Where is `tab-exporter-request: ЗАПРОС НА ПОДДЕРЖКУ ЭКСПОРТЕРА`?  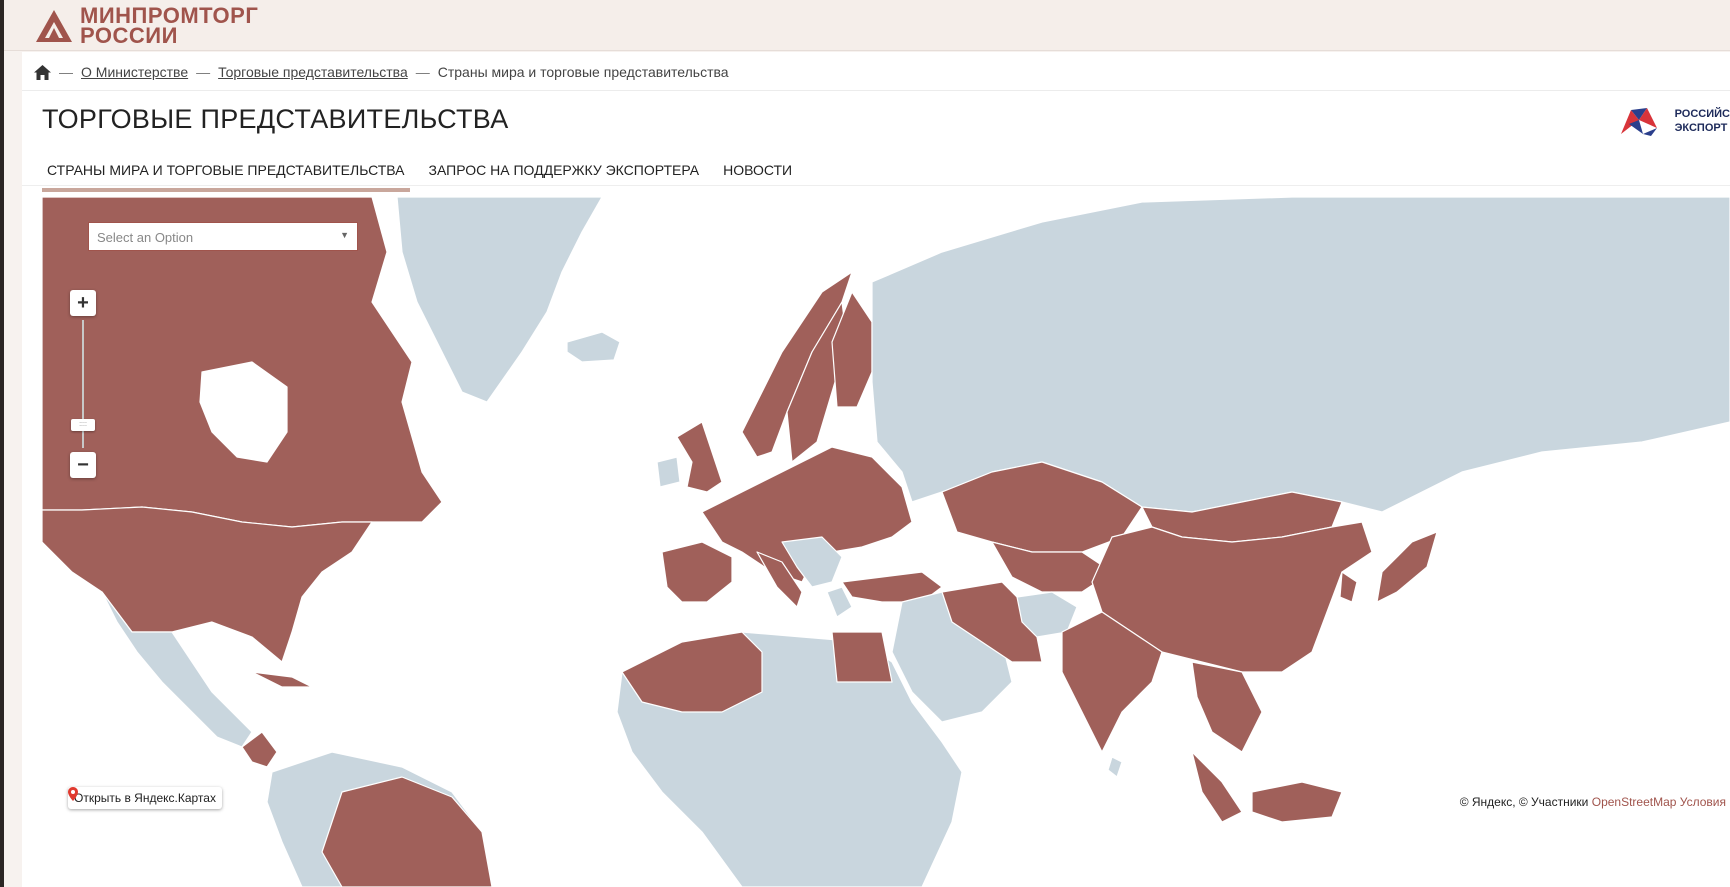
tab-exporter-request: ЗАПРОС НА ПОДДЕРЖКУ ЭКСПОРТЕРА is located at coordinates (564, 175).